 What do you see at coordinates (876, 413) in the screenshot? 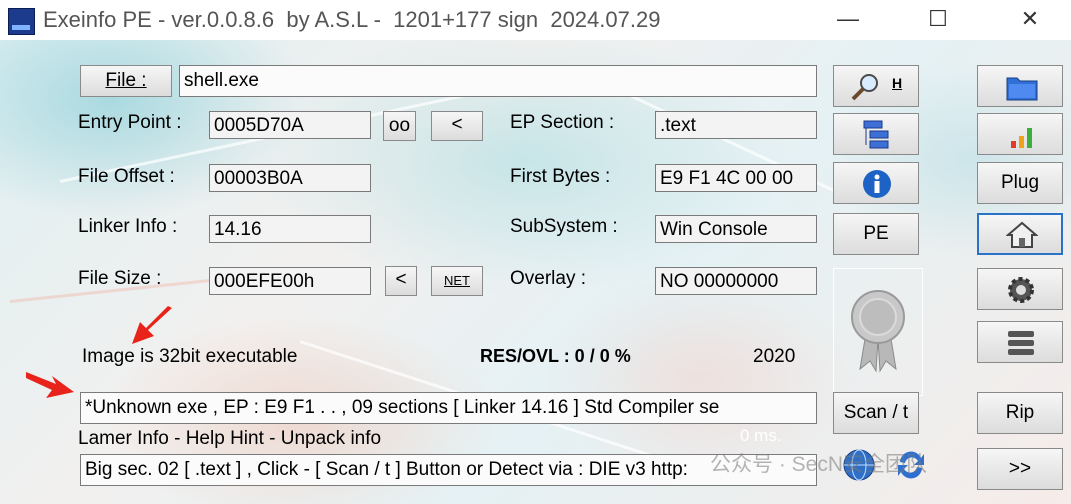
I see `scan-button: Scan / t` at bounding box center [876, 413].